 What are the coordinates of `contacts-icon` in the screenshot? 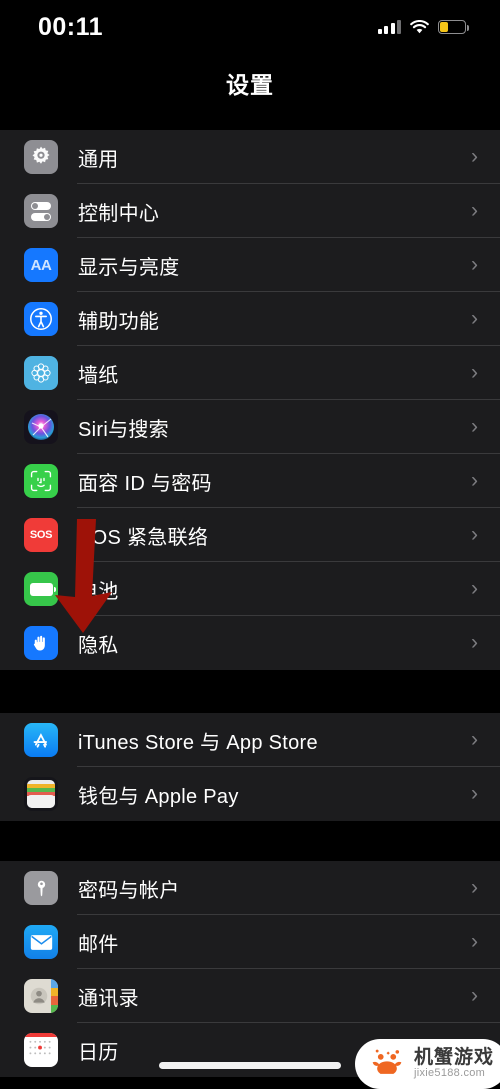 It's located at (41, 996).